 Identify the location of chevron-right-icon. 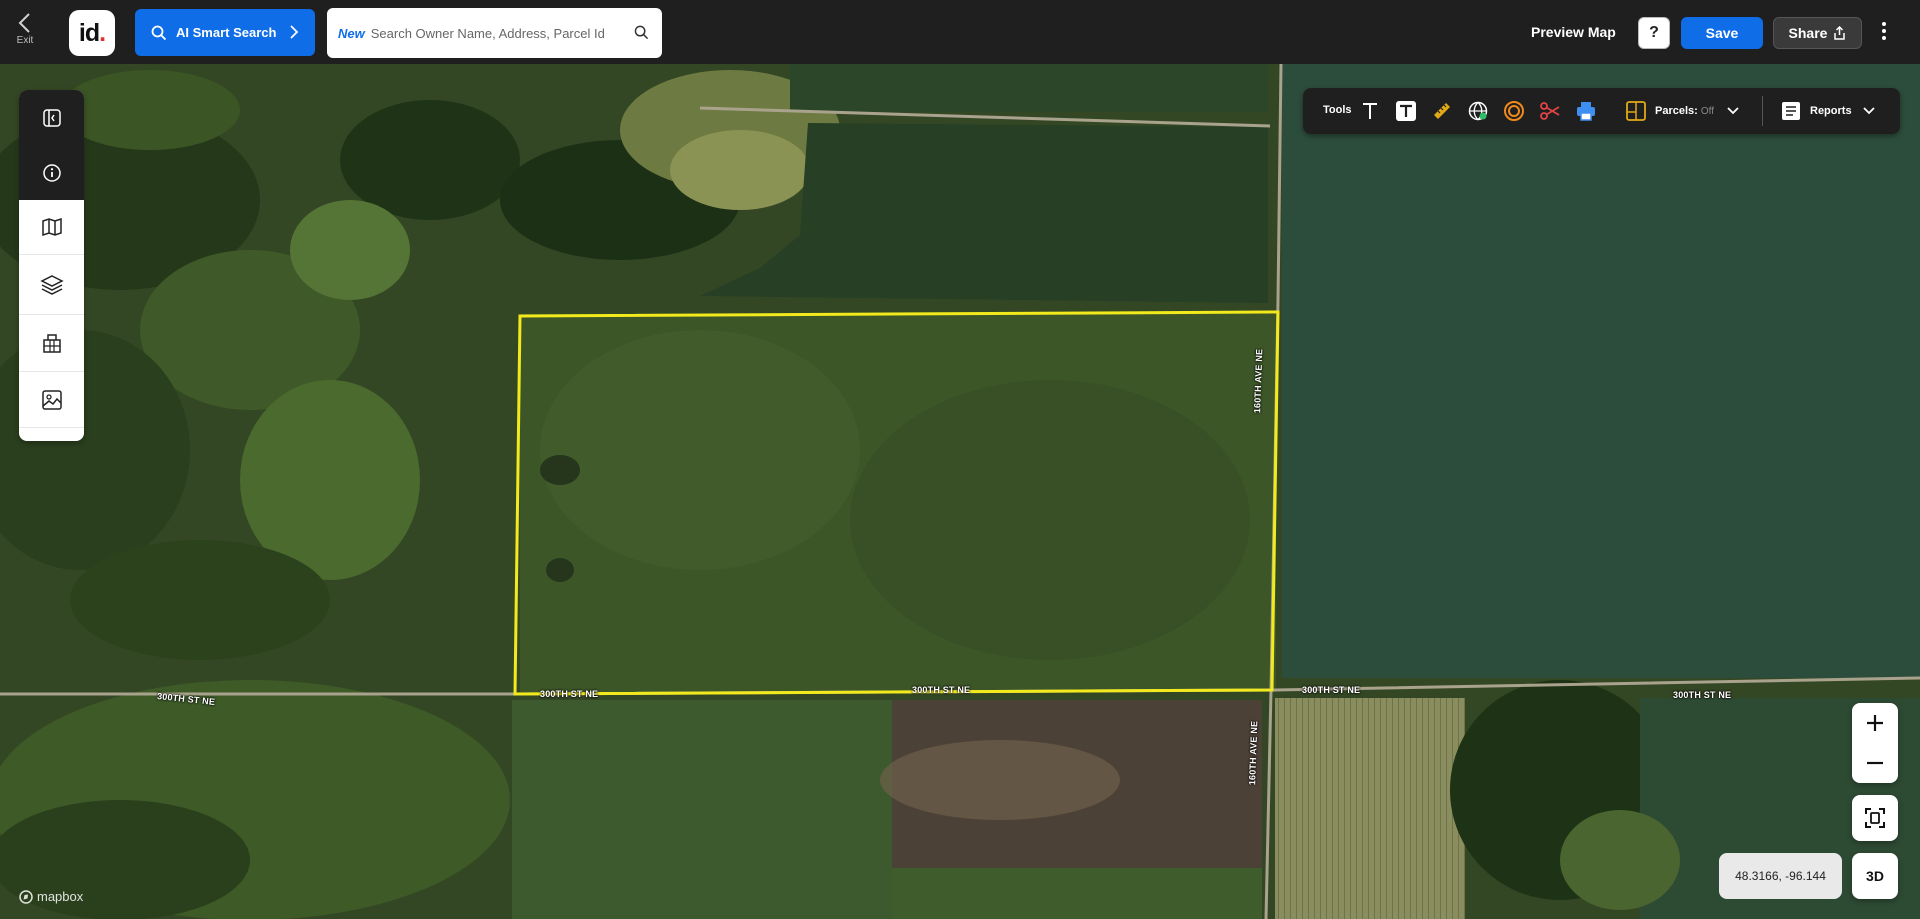
(294, 32).